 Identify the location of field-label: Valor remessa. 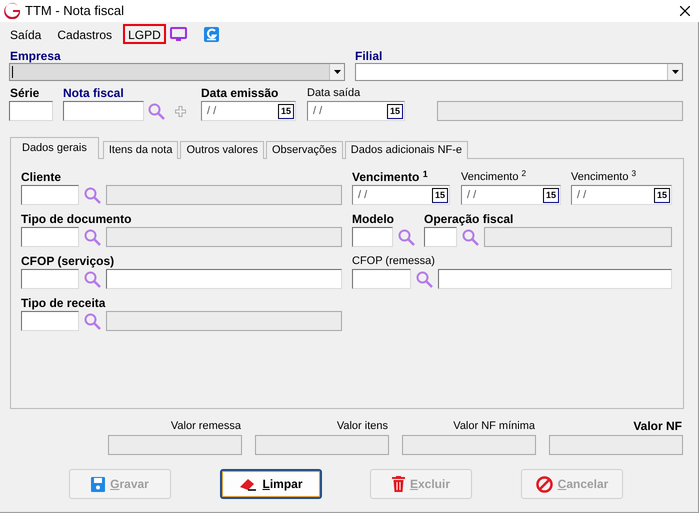
(205, 426).